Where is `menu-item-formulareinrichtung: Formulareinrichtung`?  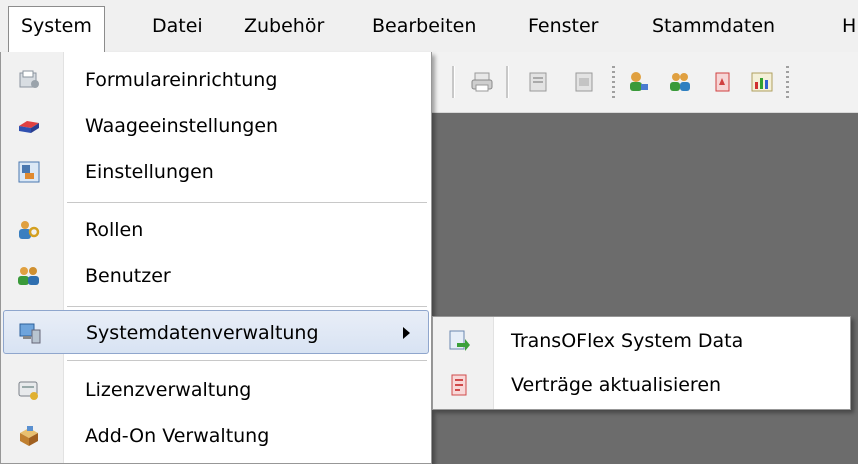
menu-item-formulareinrichtung: Formulareinrichtung is located at coordinates (216, 80).